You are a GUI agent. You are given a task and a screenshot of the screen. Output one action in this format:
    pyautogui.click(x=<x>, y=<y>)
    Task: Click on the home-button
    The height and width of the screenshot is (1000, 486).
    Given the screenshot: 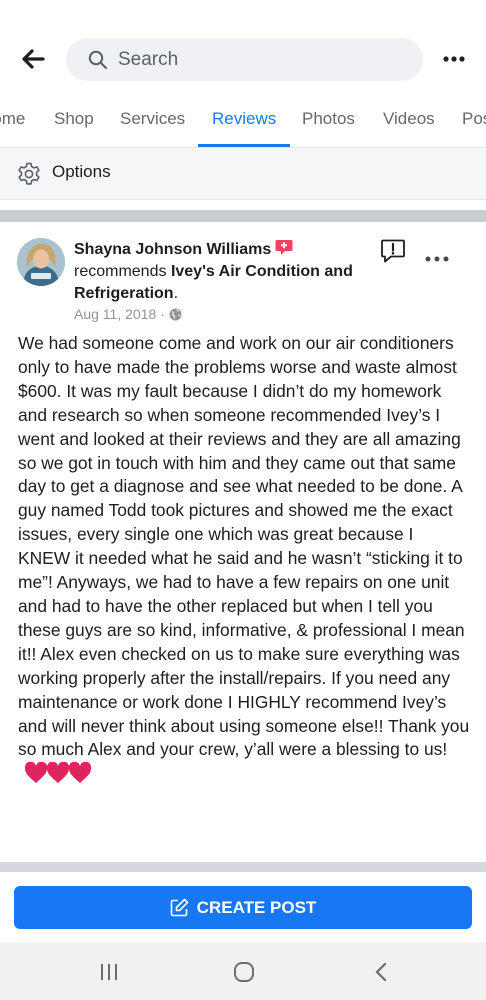 What is the action you would take?
    pyautogui.click(x=244, y=972)
    